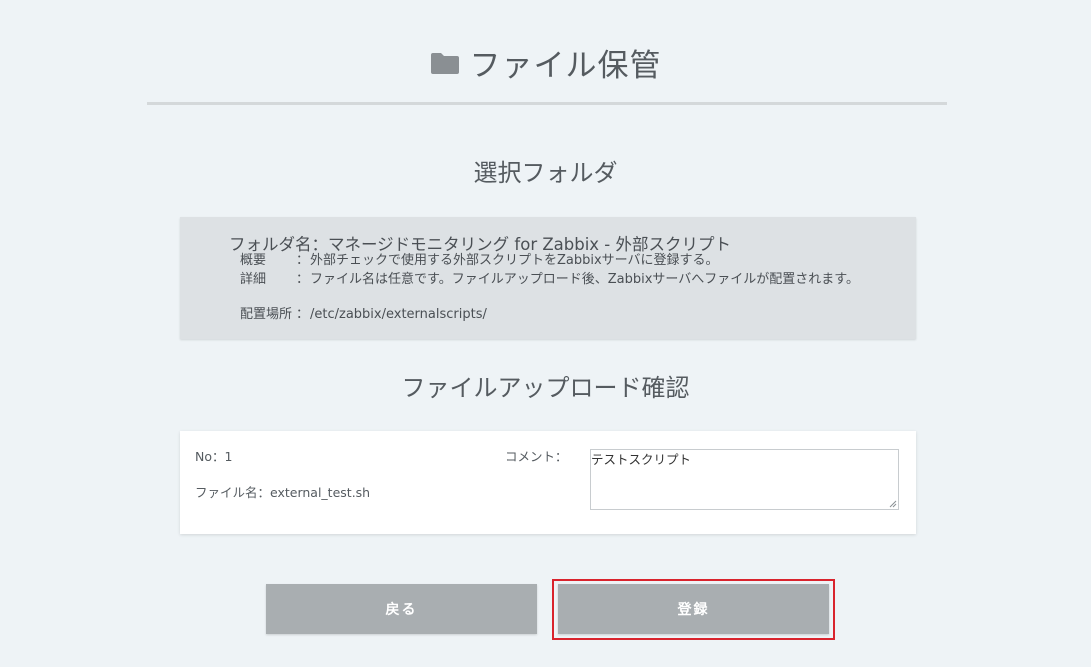 Image resolution: width=1091 pixels, height=667 pixels. Describe the element at coordinates (514, 260) in the screenshot. I see `info-value: 外部チェックで使用する外部スクリプトをZabbixサーバに登録する。` at that location.